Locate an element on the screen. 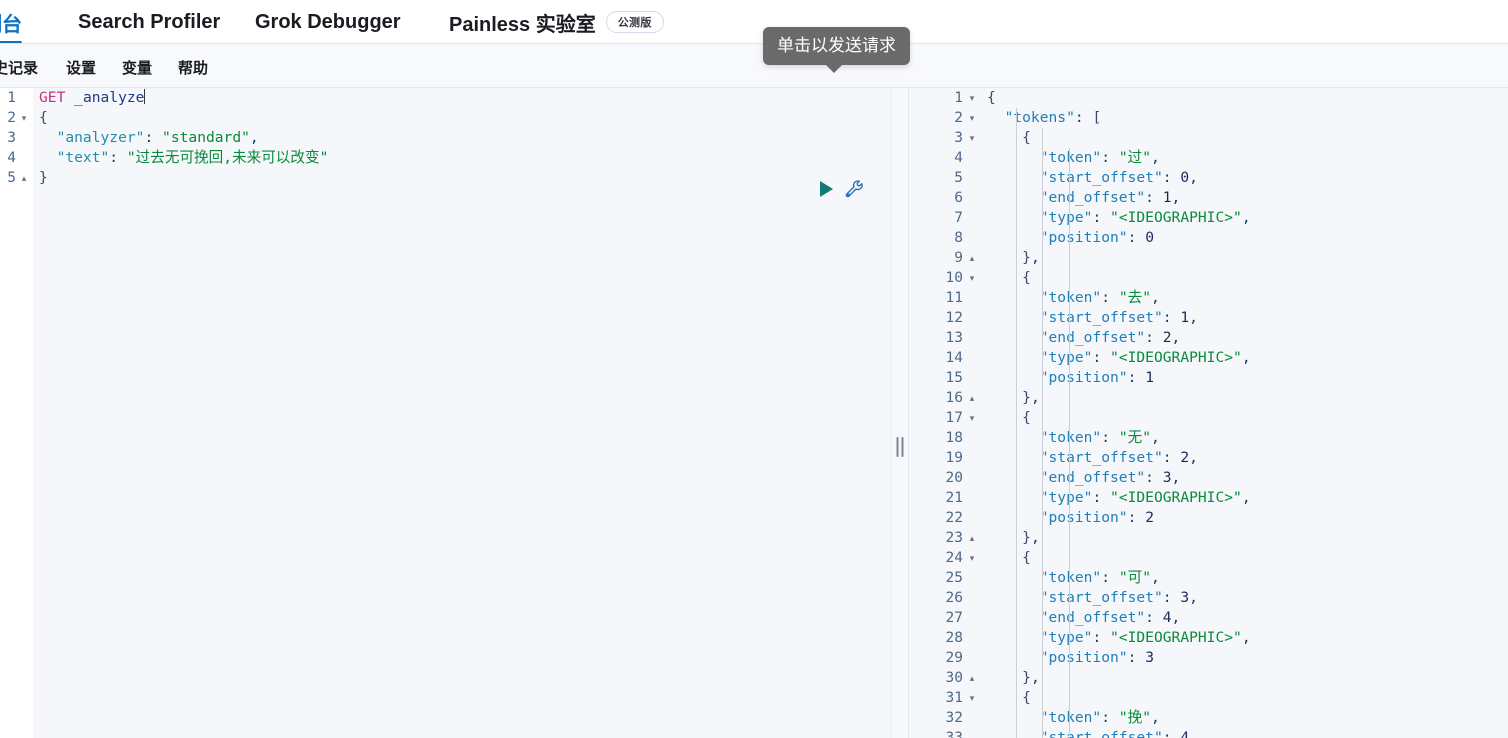  code-line: "start_offset": 0, is located at coordinates (1118, 177).